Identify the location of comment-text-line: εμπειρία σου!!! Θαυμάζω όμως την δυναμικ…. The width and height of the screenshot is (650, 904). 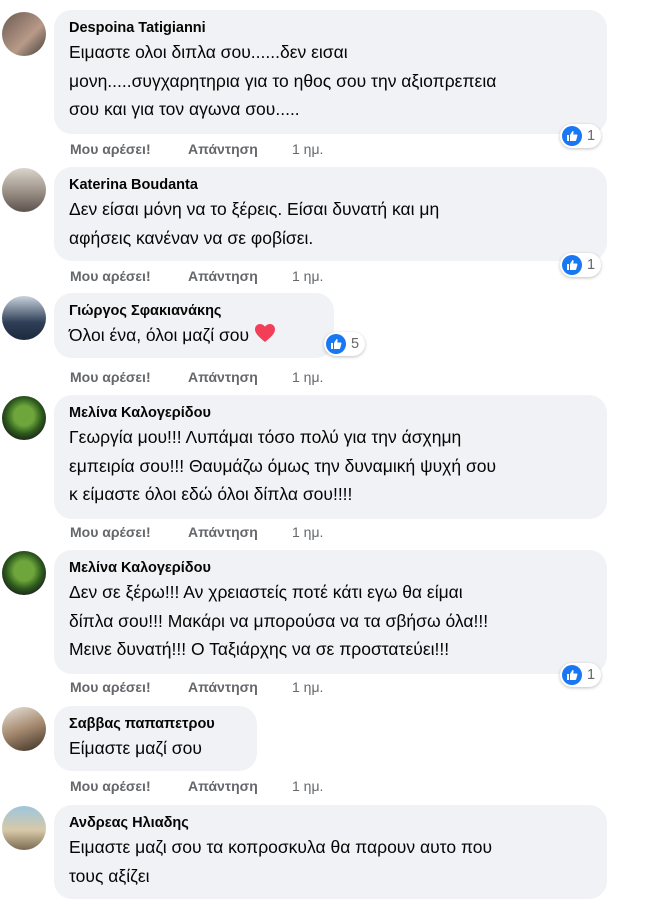
(283, 465).